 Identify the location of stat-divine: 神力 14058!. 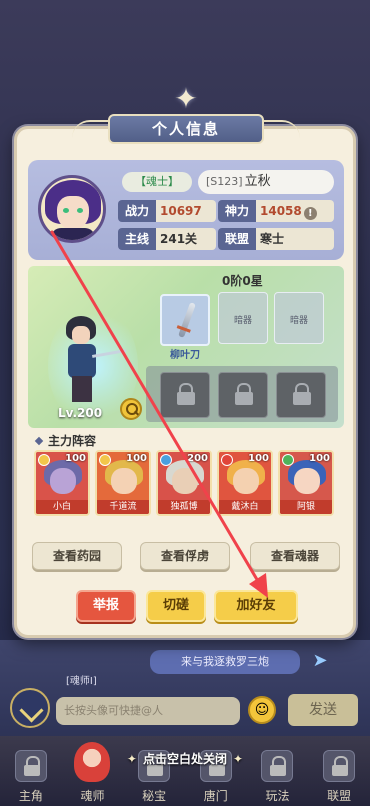
(276, 211).